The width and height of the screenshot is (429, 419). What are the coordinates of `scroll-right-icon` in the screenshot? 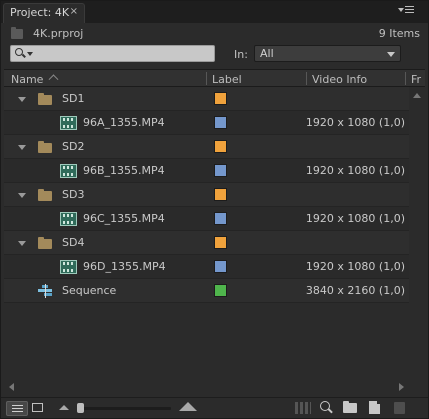 It's located at (401, 387).